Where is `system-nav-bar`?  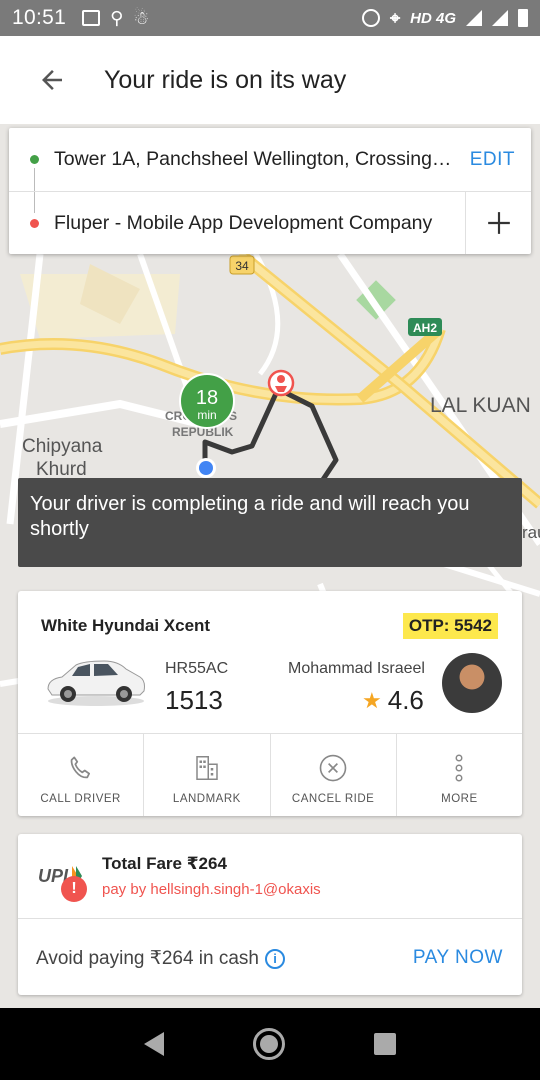 system-nav-bar is located at coordinates (270, 1044).